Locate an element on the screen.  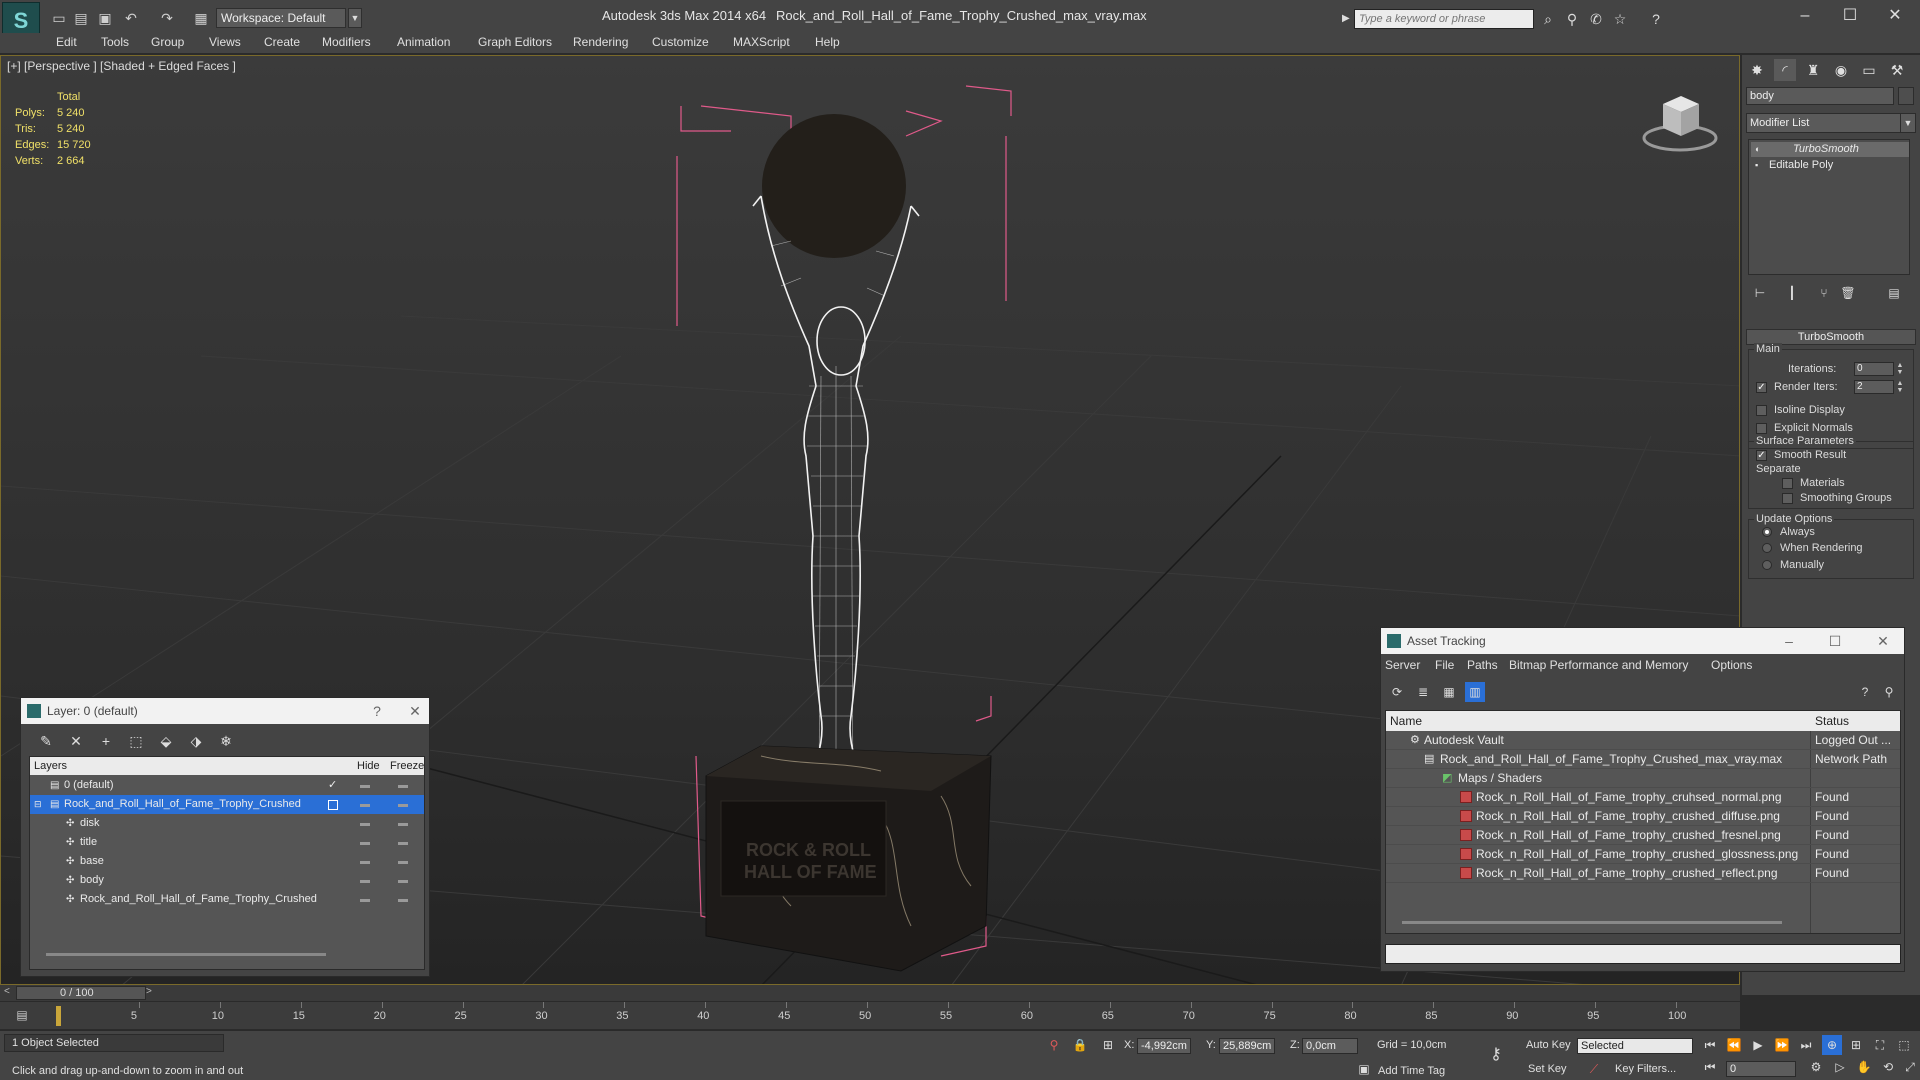
menu-tools: Tools is located at coordinates (115, 42).